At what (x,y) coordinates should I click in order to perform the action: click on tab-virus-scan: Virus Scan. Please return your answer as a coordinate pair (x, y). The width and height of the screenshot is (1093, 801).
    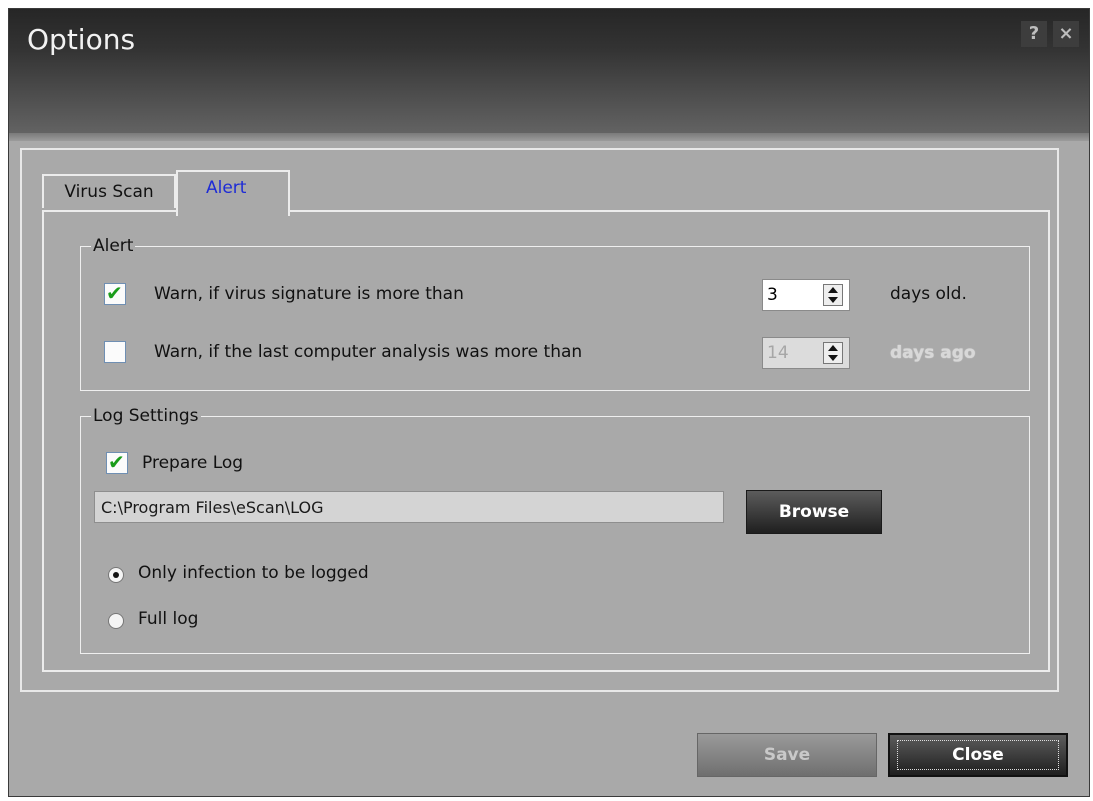
    Looking at the image, I should click on (109, 191).